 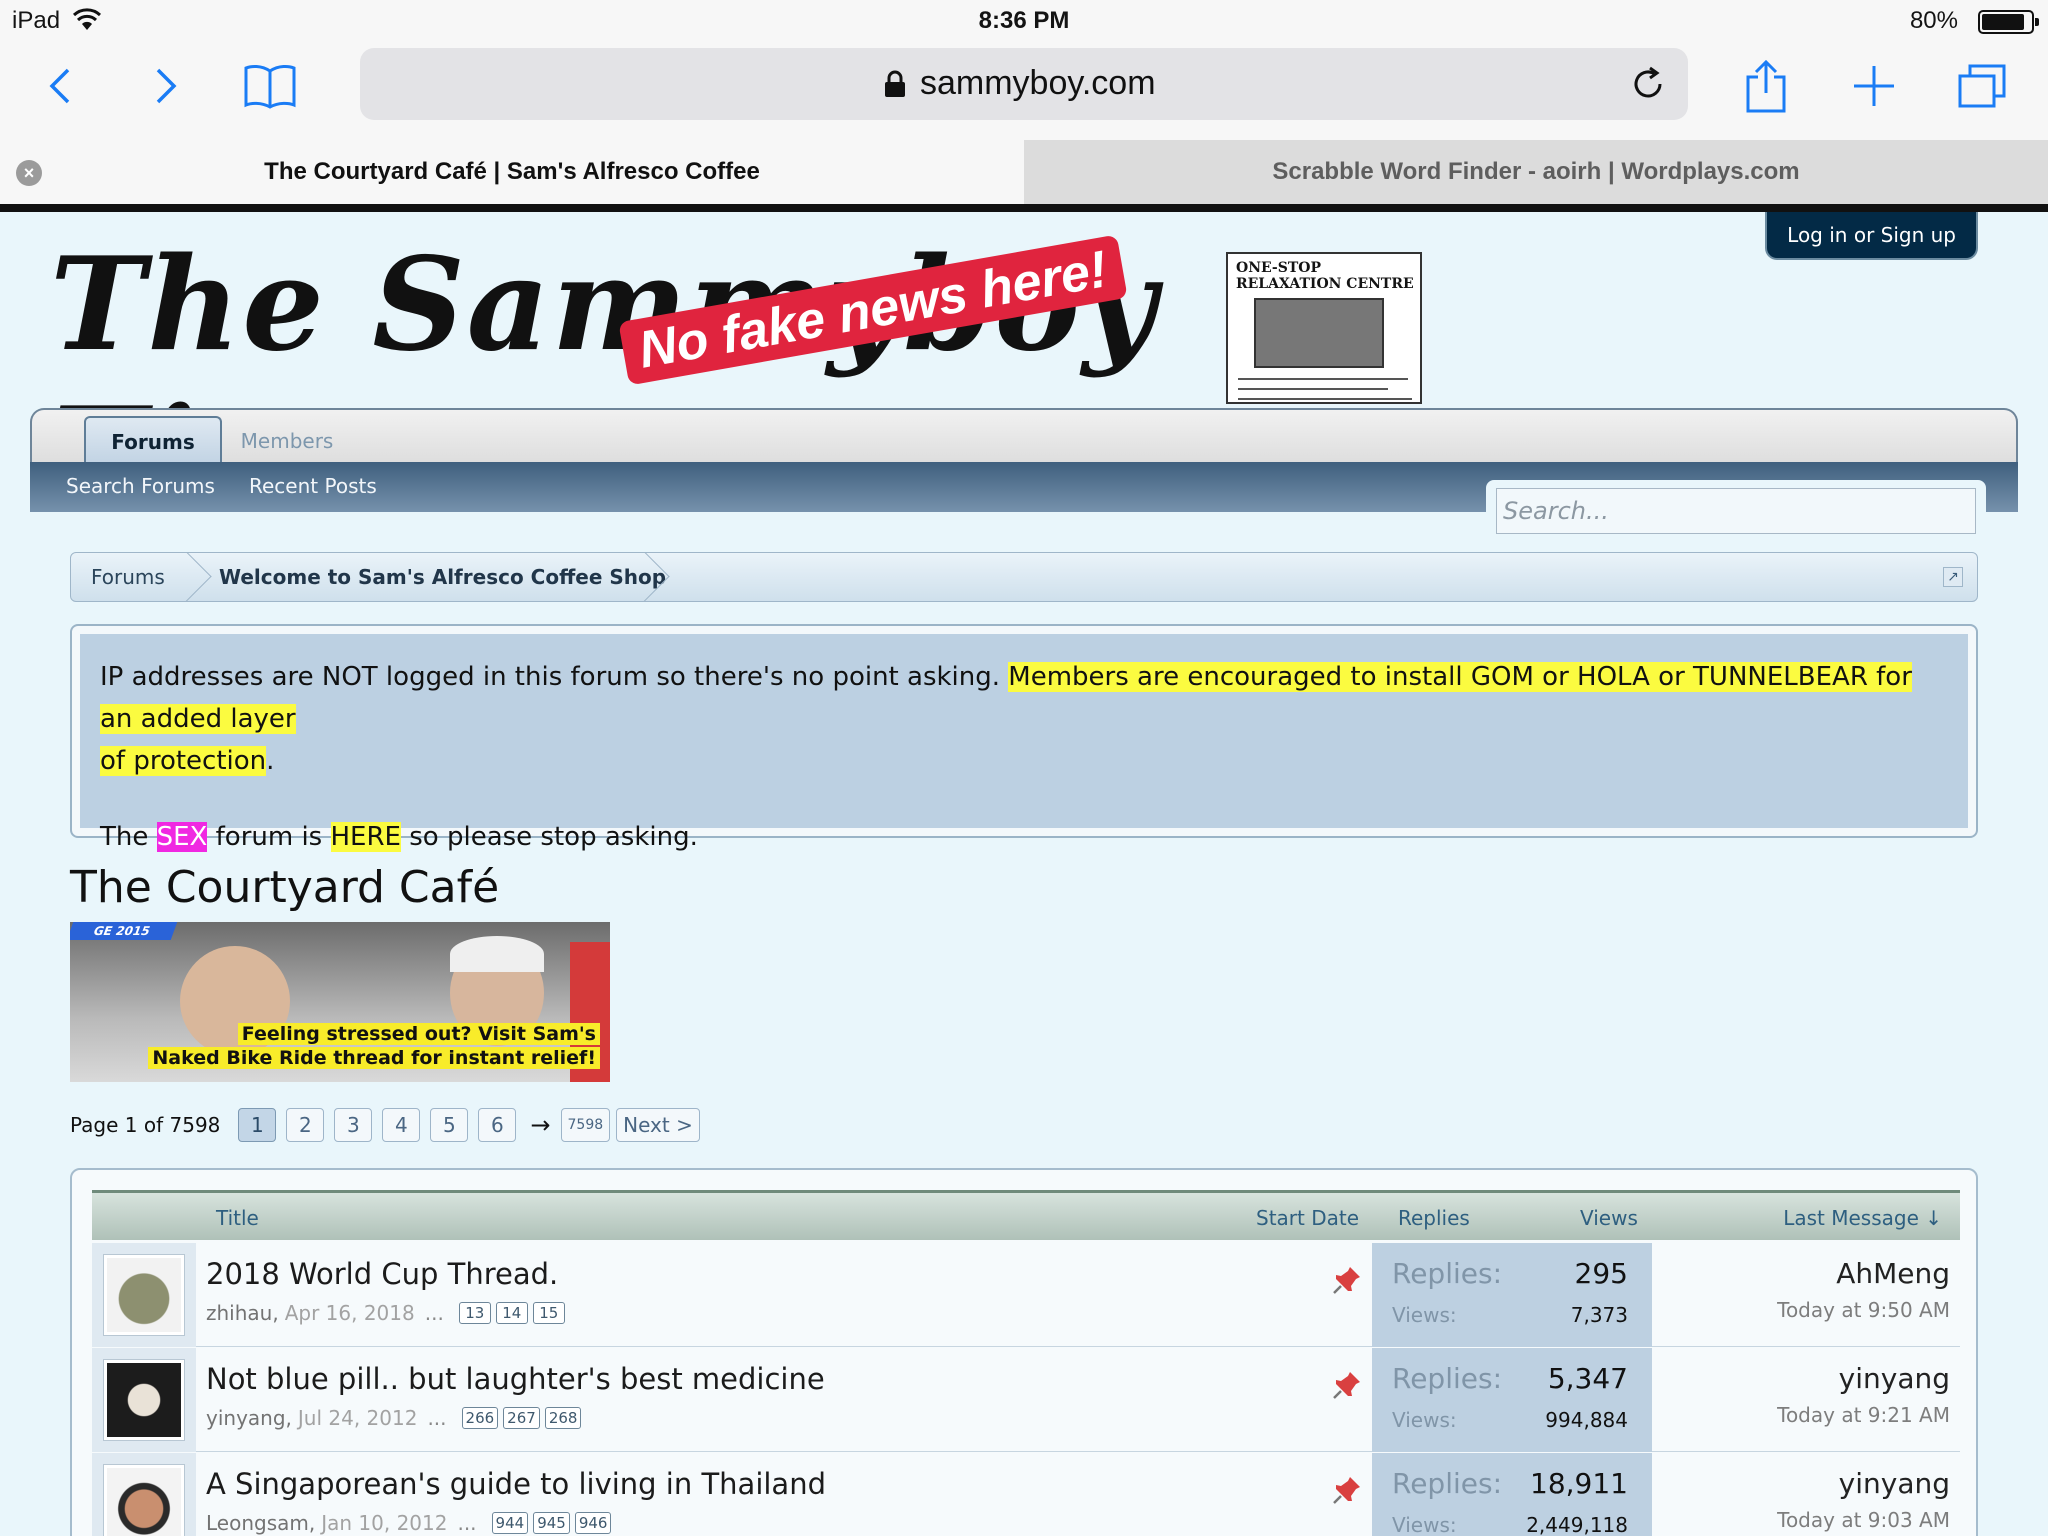 I want to click on sort-start-date: Start Date, so click(x=1307, y=1218).